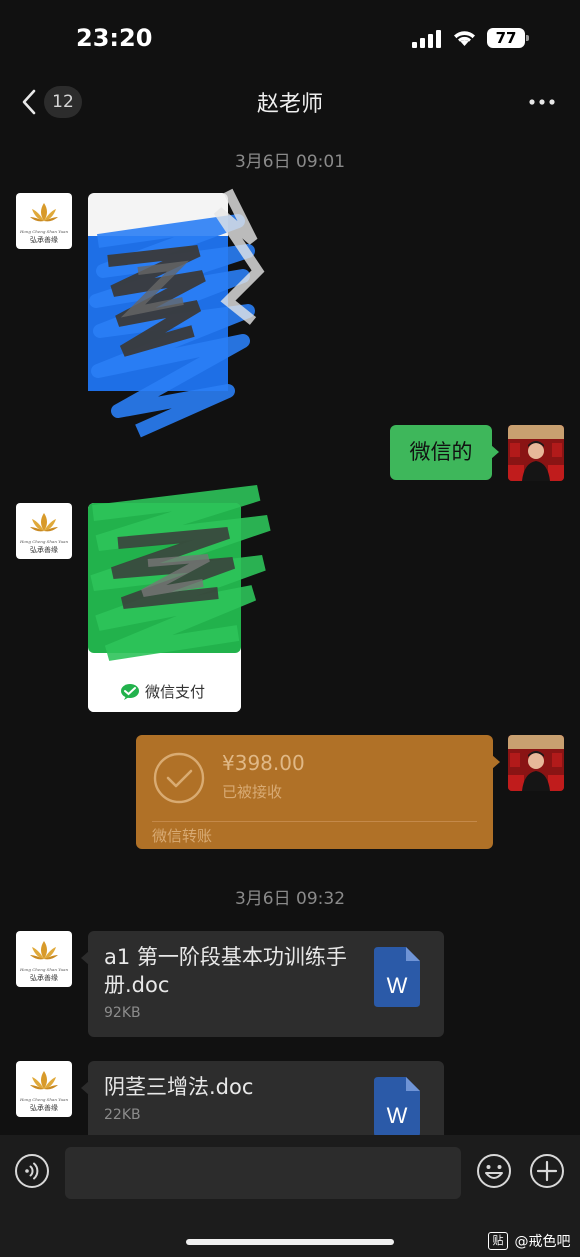 Image resolution: width=580 pixels, height=1257 pixels. I want to click on file-message: a1 第一阶段基本功训练手册.doc 92KB W, so click(262, 984).